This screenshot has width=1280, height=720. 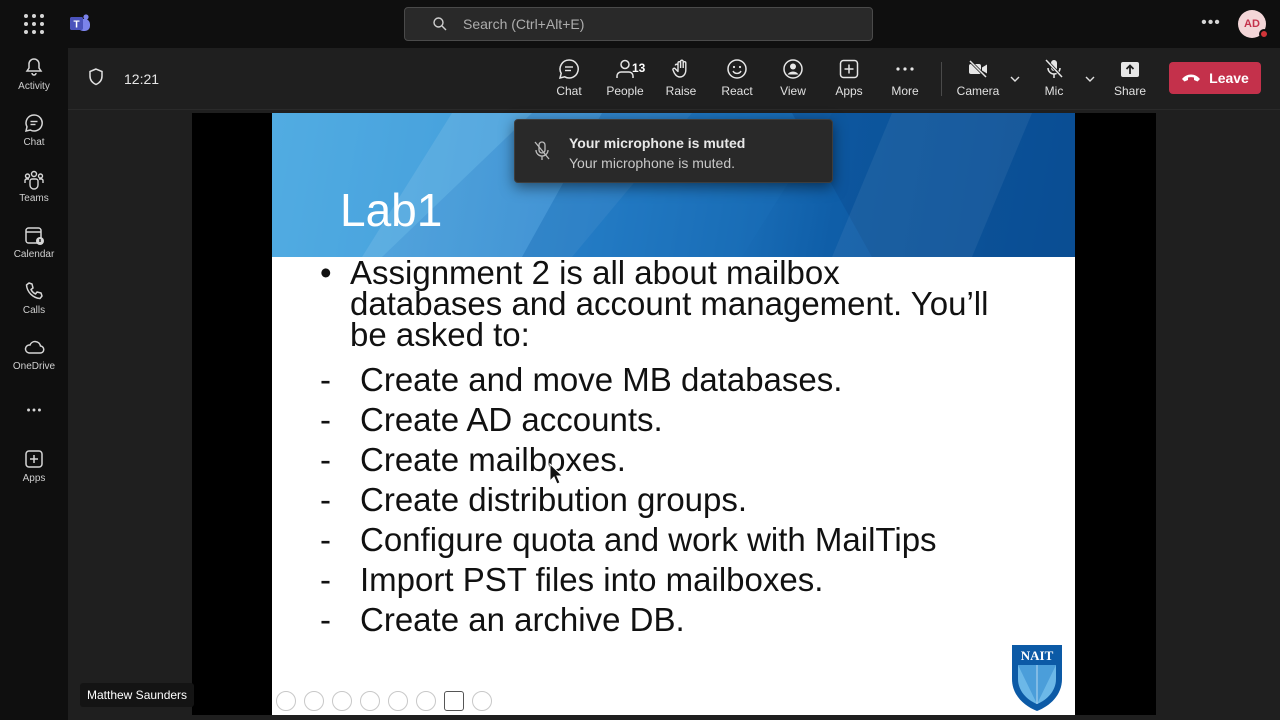 What do you see at coordinates (905, 91) in the screenshot?
I see `more-label: More` at bounding box center [905, 91].